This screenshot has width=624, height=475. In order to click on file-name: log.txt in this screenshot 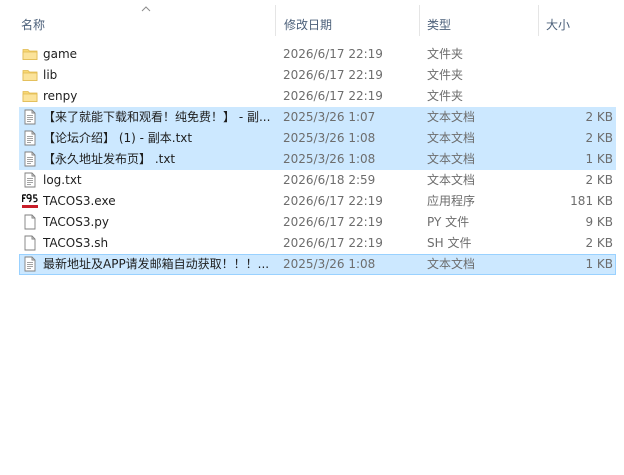, I will do `click(62, 180)`.